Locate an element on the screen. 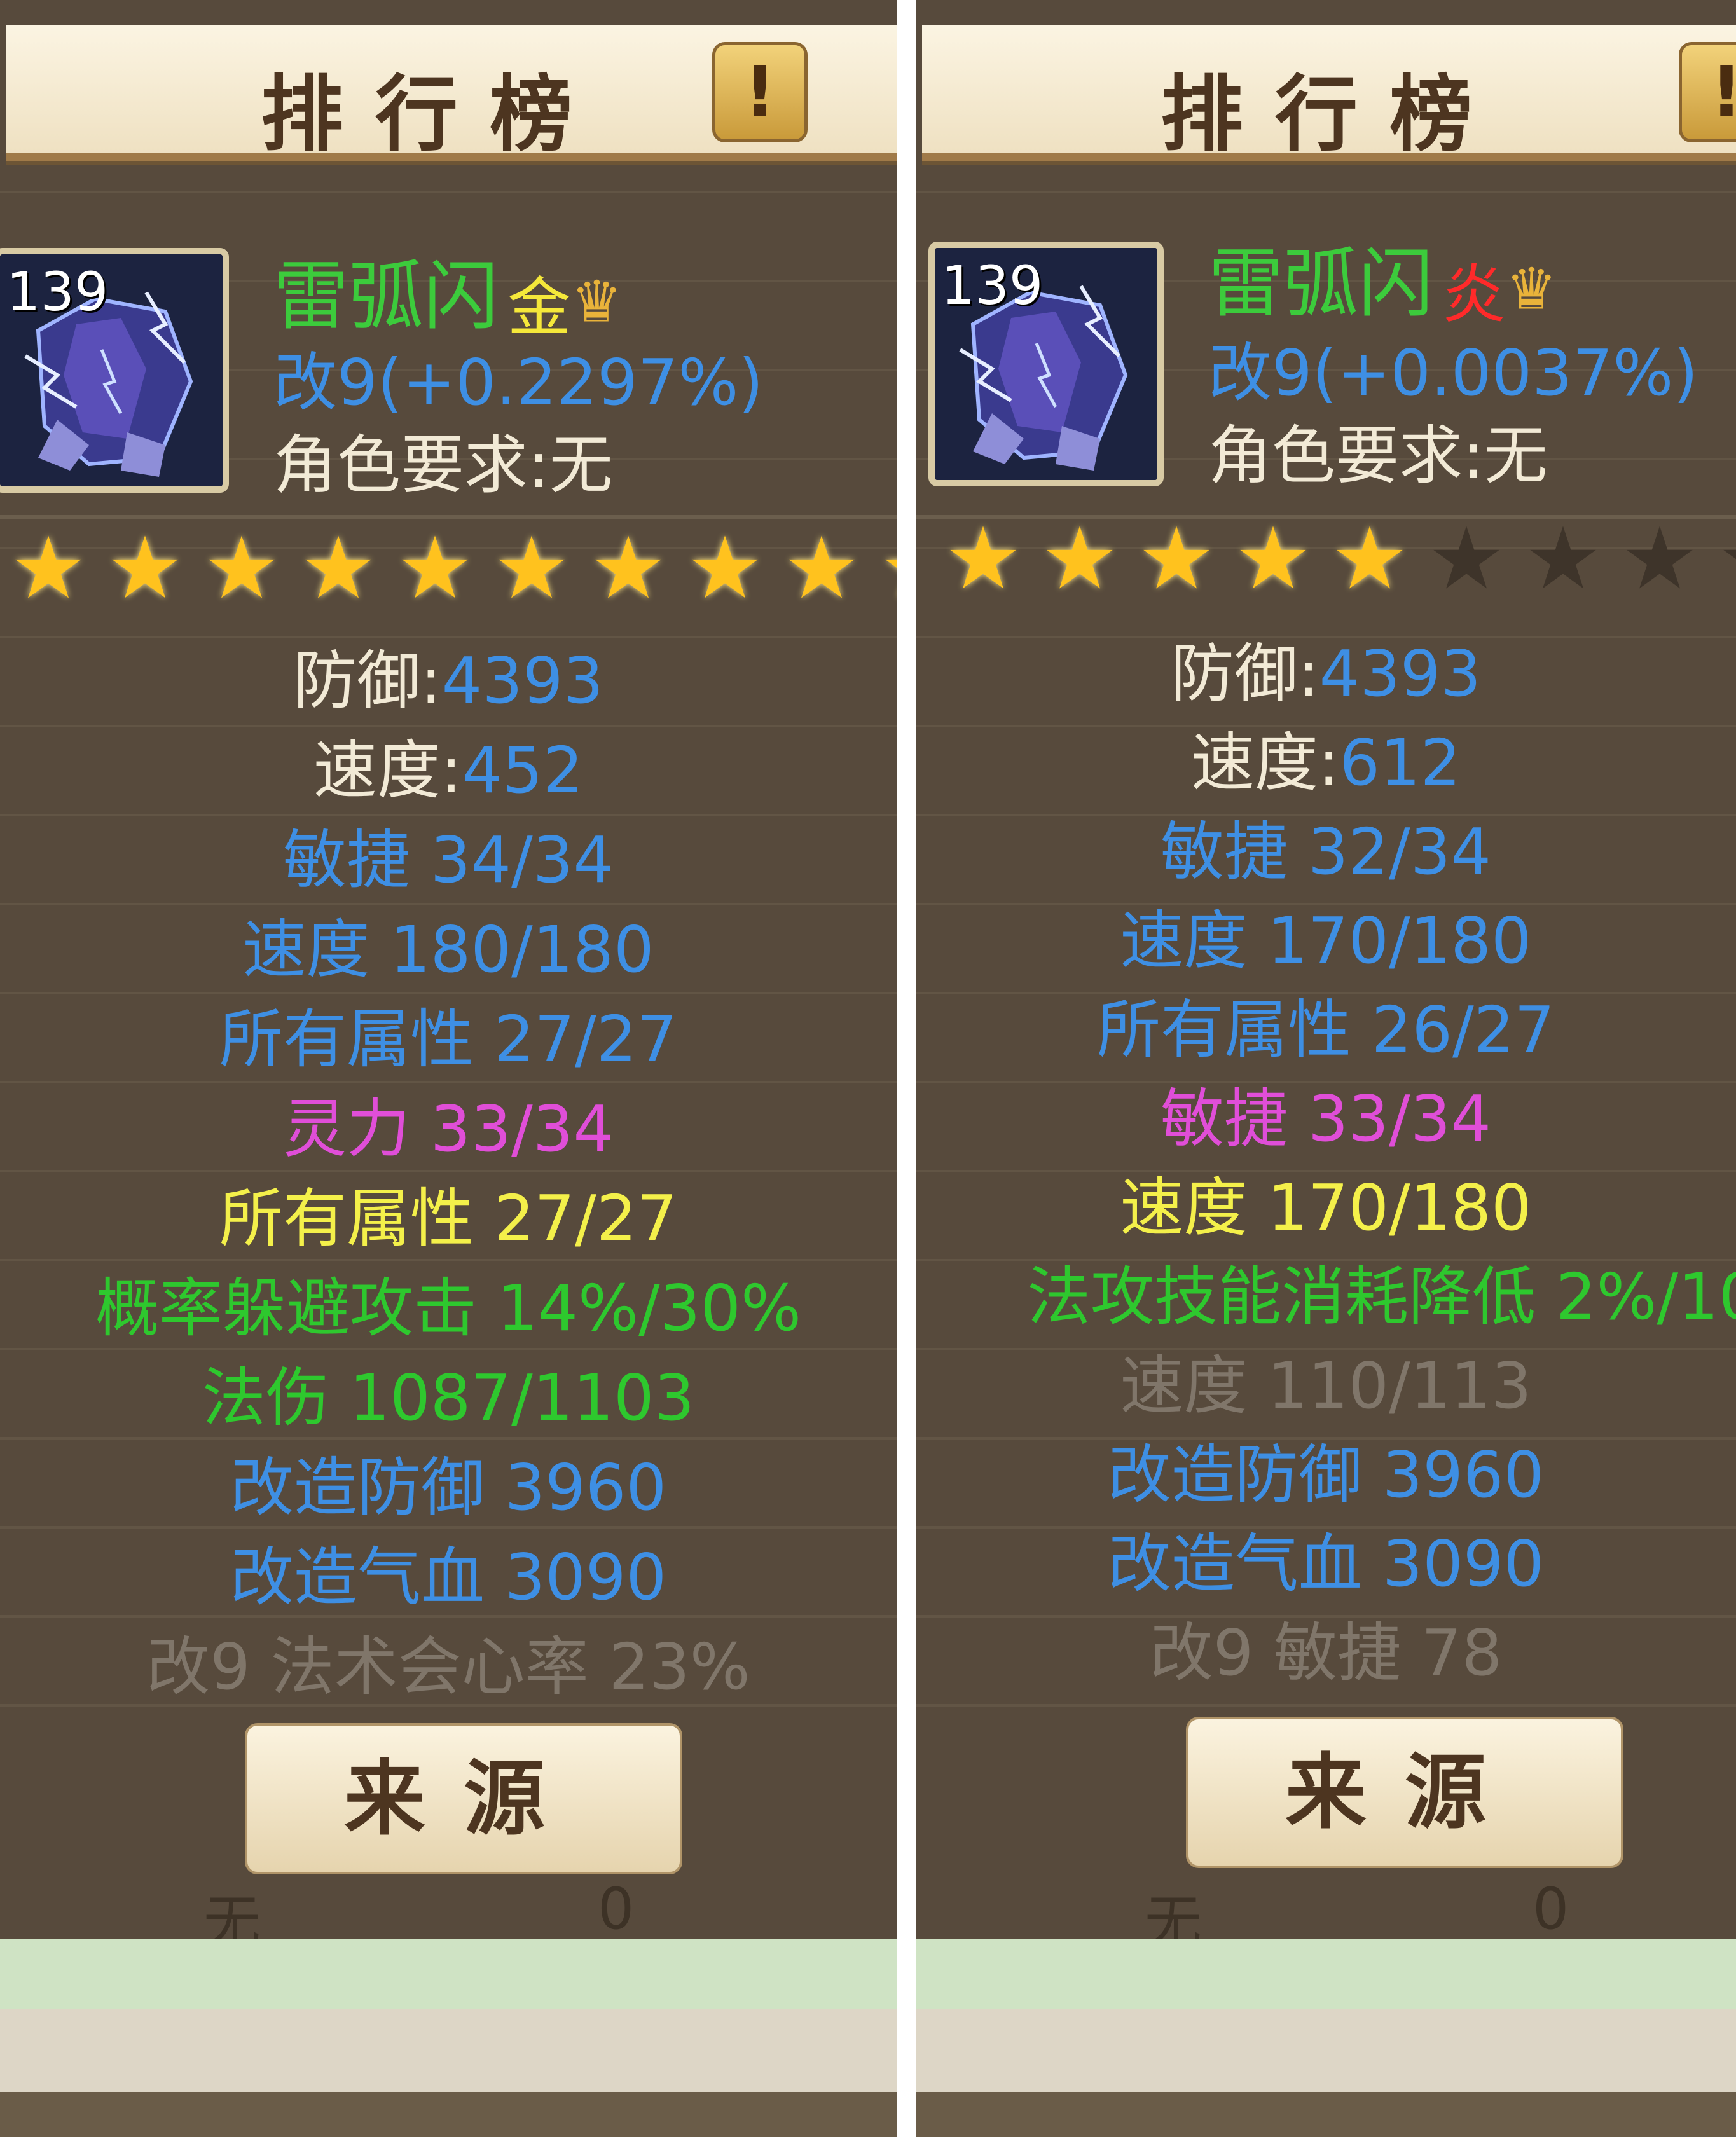 The height and width of the screenshot is (2137, 1736). item-name: 雷弧闪 炎♛ is located at coordinates (1382, 279).